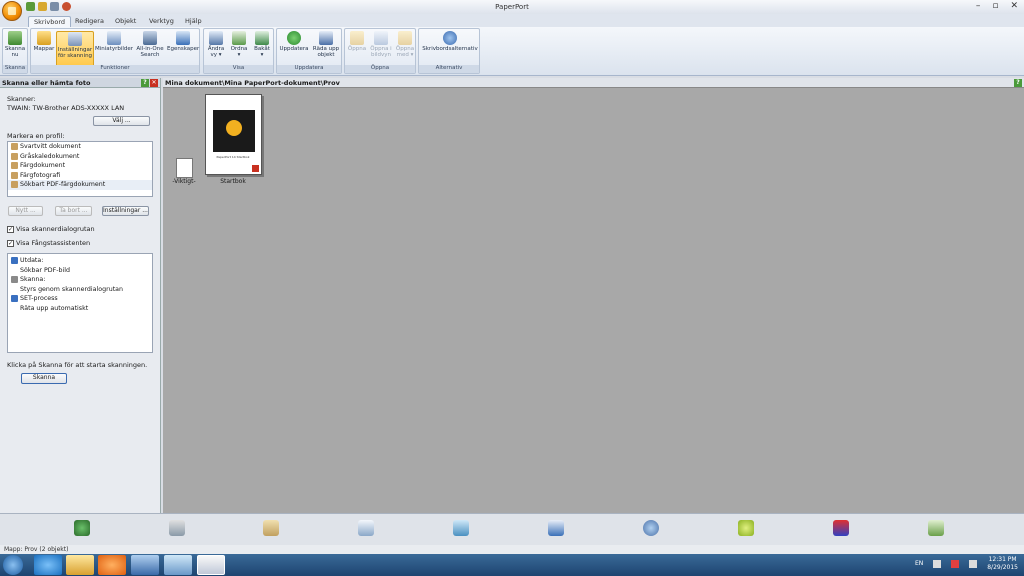  I want to click on open-with-icon, so click(405, 38).